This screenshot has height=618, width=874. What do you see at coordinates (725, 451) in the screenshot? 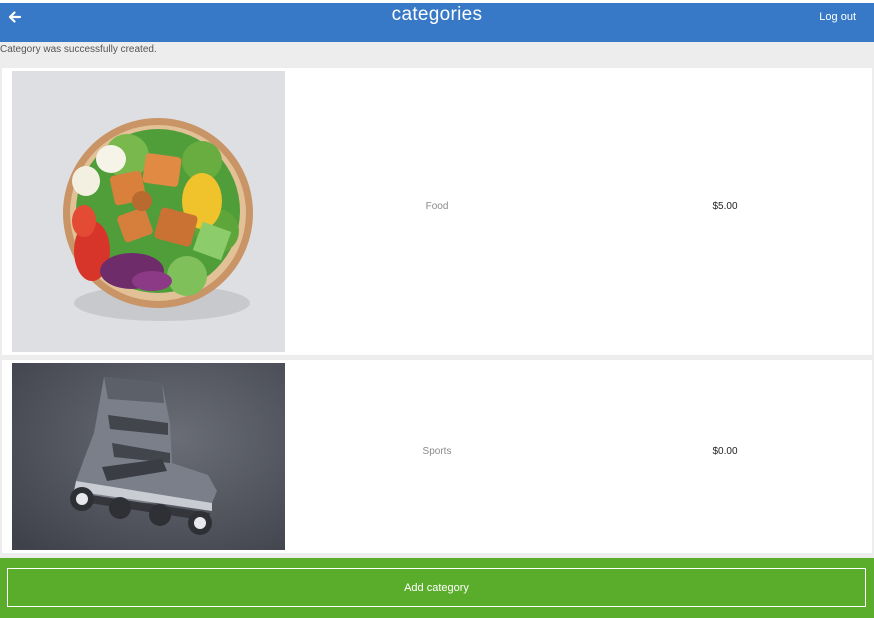
I see `category-price: $0.00` at bounding box center [725, 451].